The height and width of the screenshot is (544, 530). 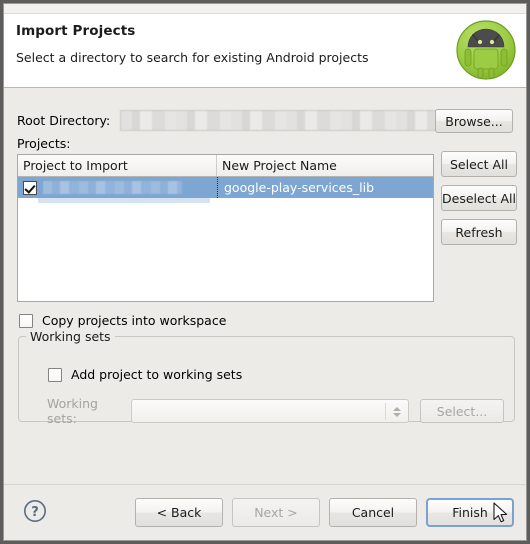 I want to click on projects-label: Projects:, so click(x=44, y=143).